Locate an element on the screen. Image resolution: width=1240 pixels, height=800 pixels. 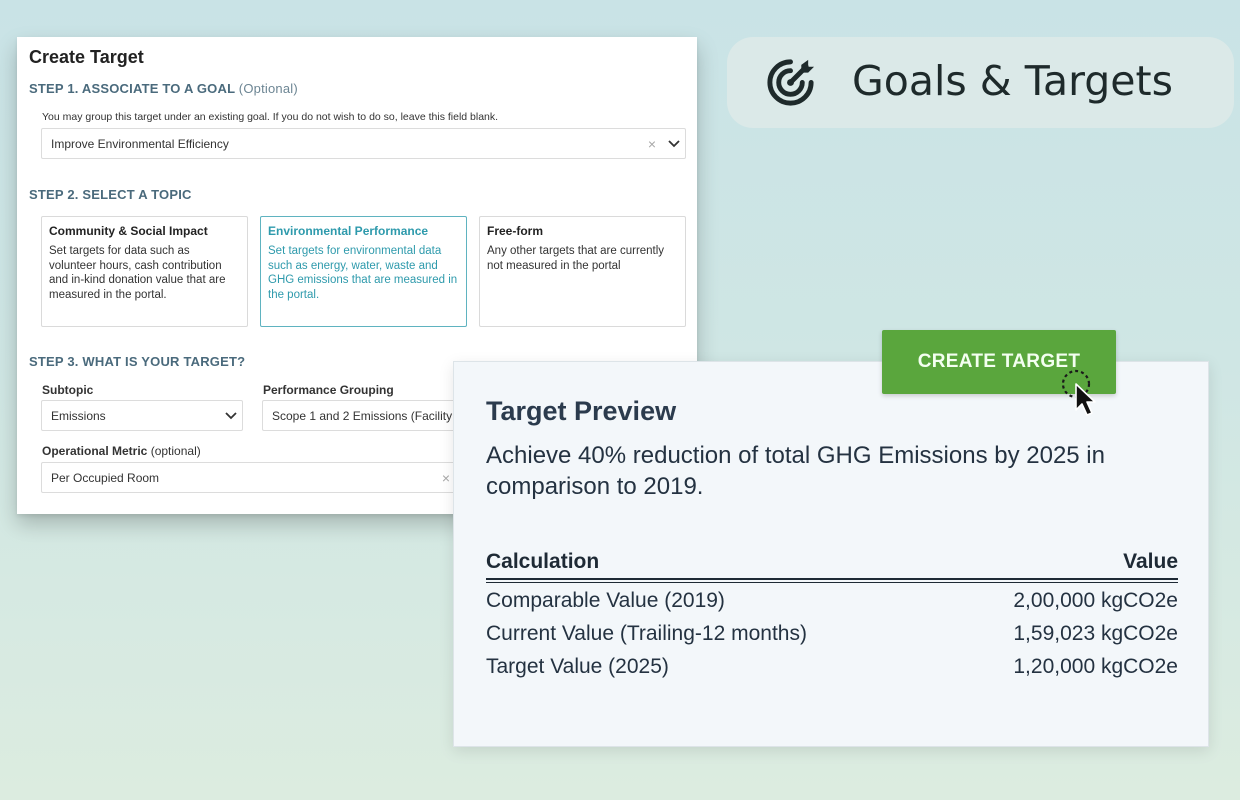
card-title: Create Target is located at coordinates (86, 57).